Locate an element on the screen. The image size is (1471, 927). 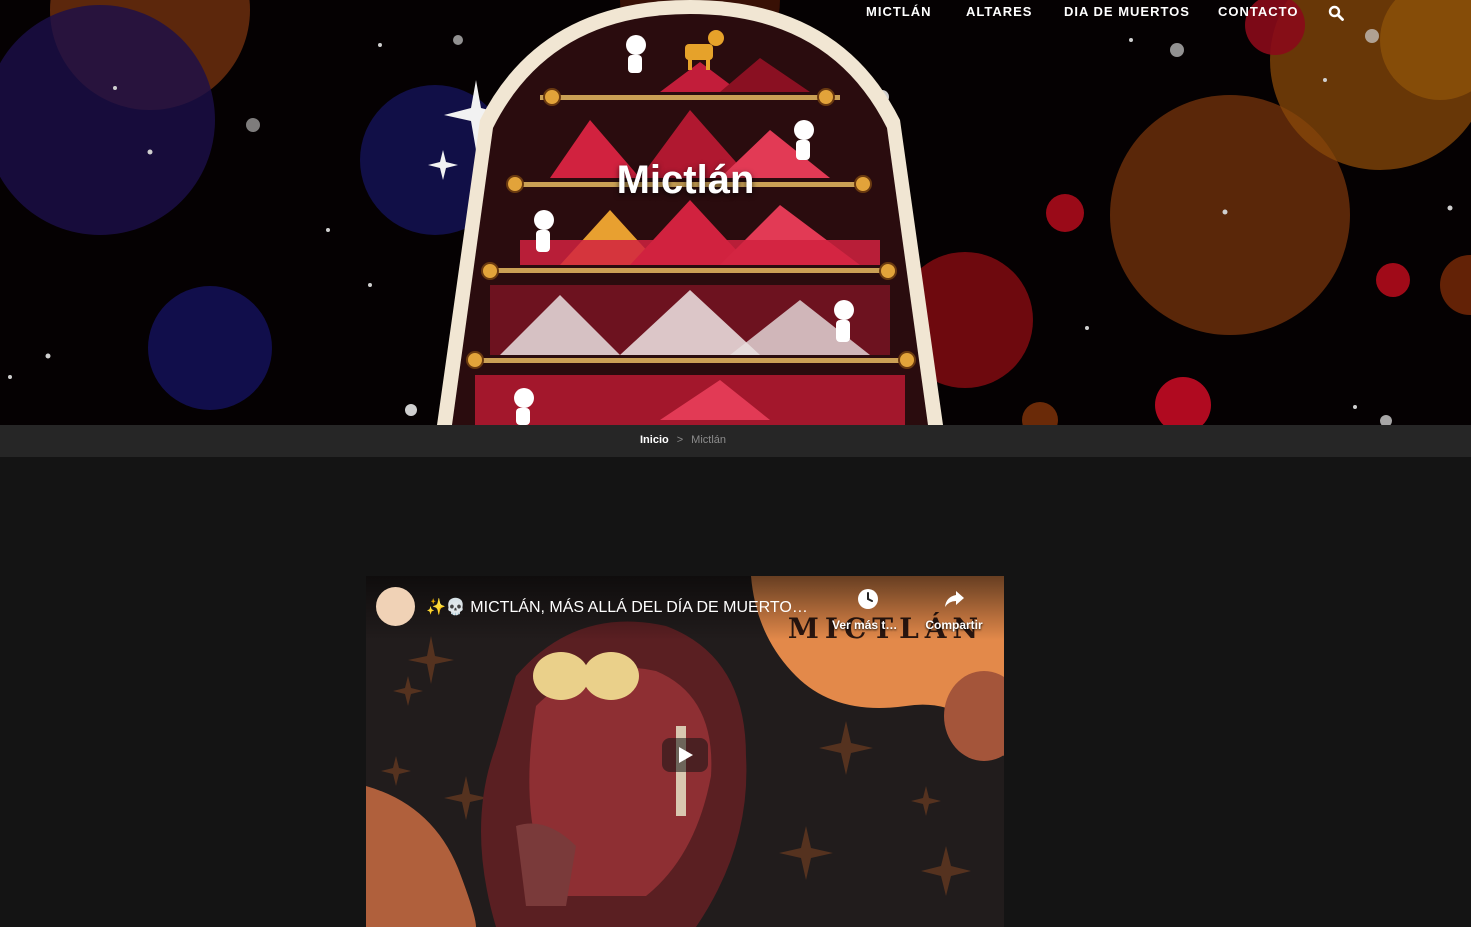
nav-item-contacto: CONTACTO is located at coordinates (1258, 11).